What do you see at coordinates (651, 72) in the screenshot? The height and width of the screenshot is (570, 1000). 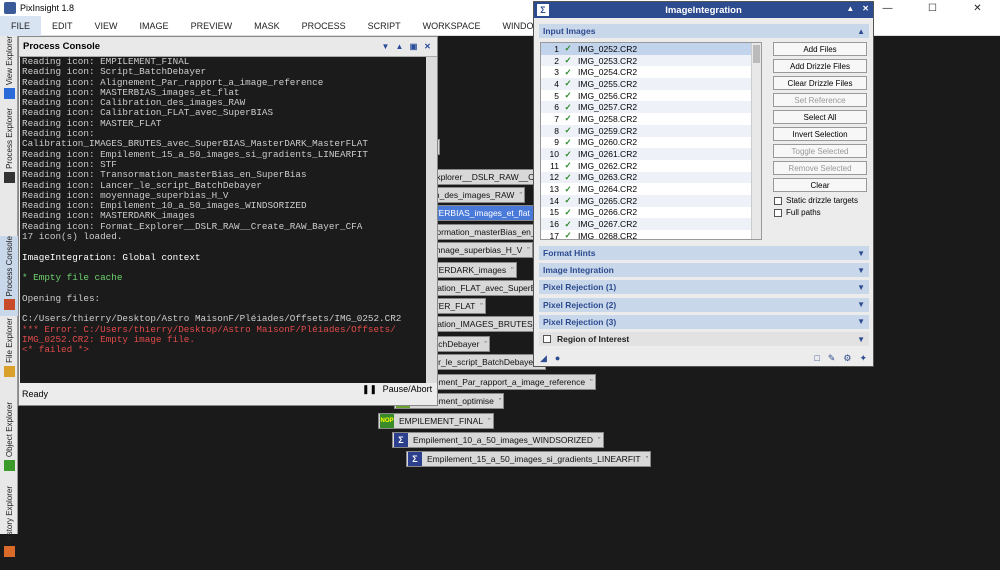 I see `file-row: 3 ✓ IMG_0254.CR2` at bounding box center [651, 72].